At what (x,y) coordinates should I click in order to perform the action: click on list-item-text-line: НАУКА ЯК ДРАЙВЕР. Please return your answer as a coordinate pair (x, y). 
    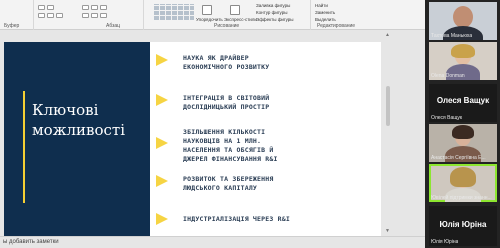
    Looking at the image, I should click on (216, 58).